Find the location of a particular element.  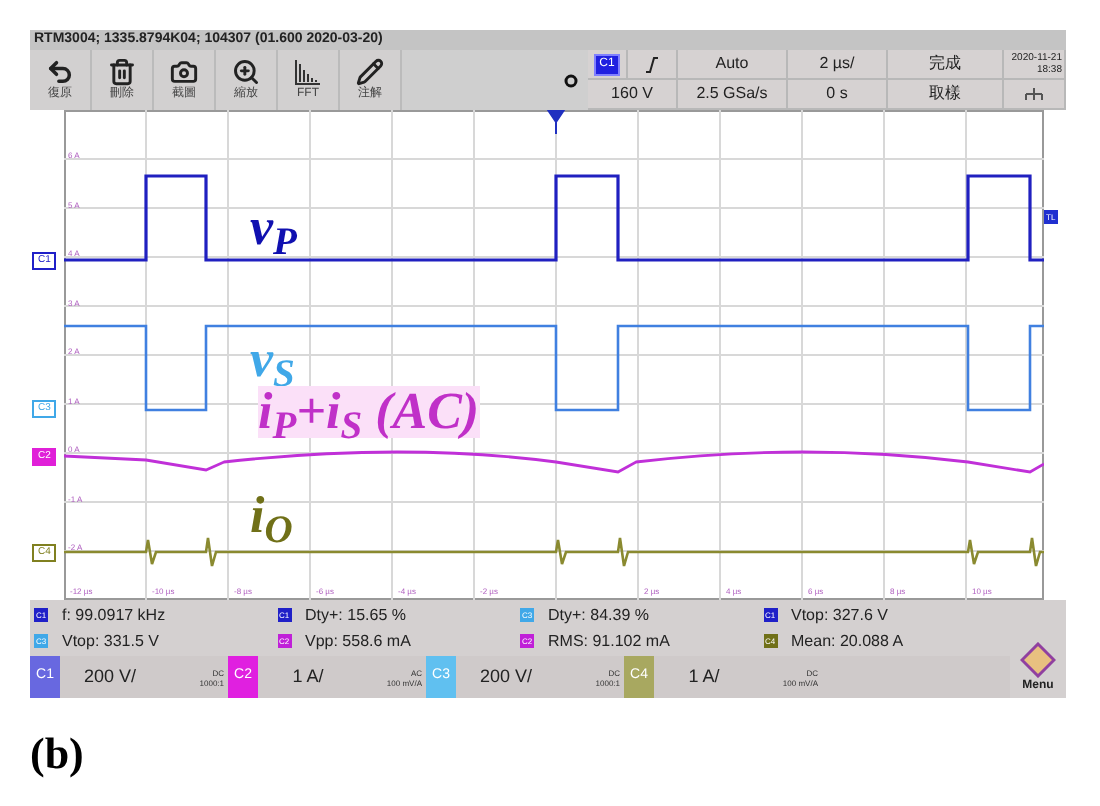

figure-label: (b) is located at coordinates (57, 754).